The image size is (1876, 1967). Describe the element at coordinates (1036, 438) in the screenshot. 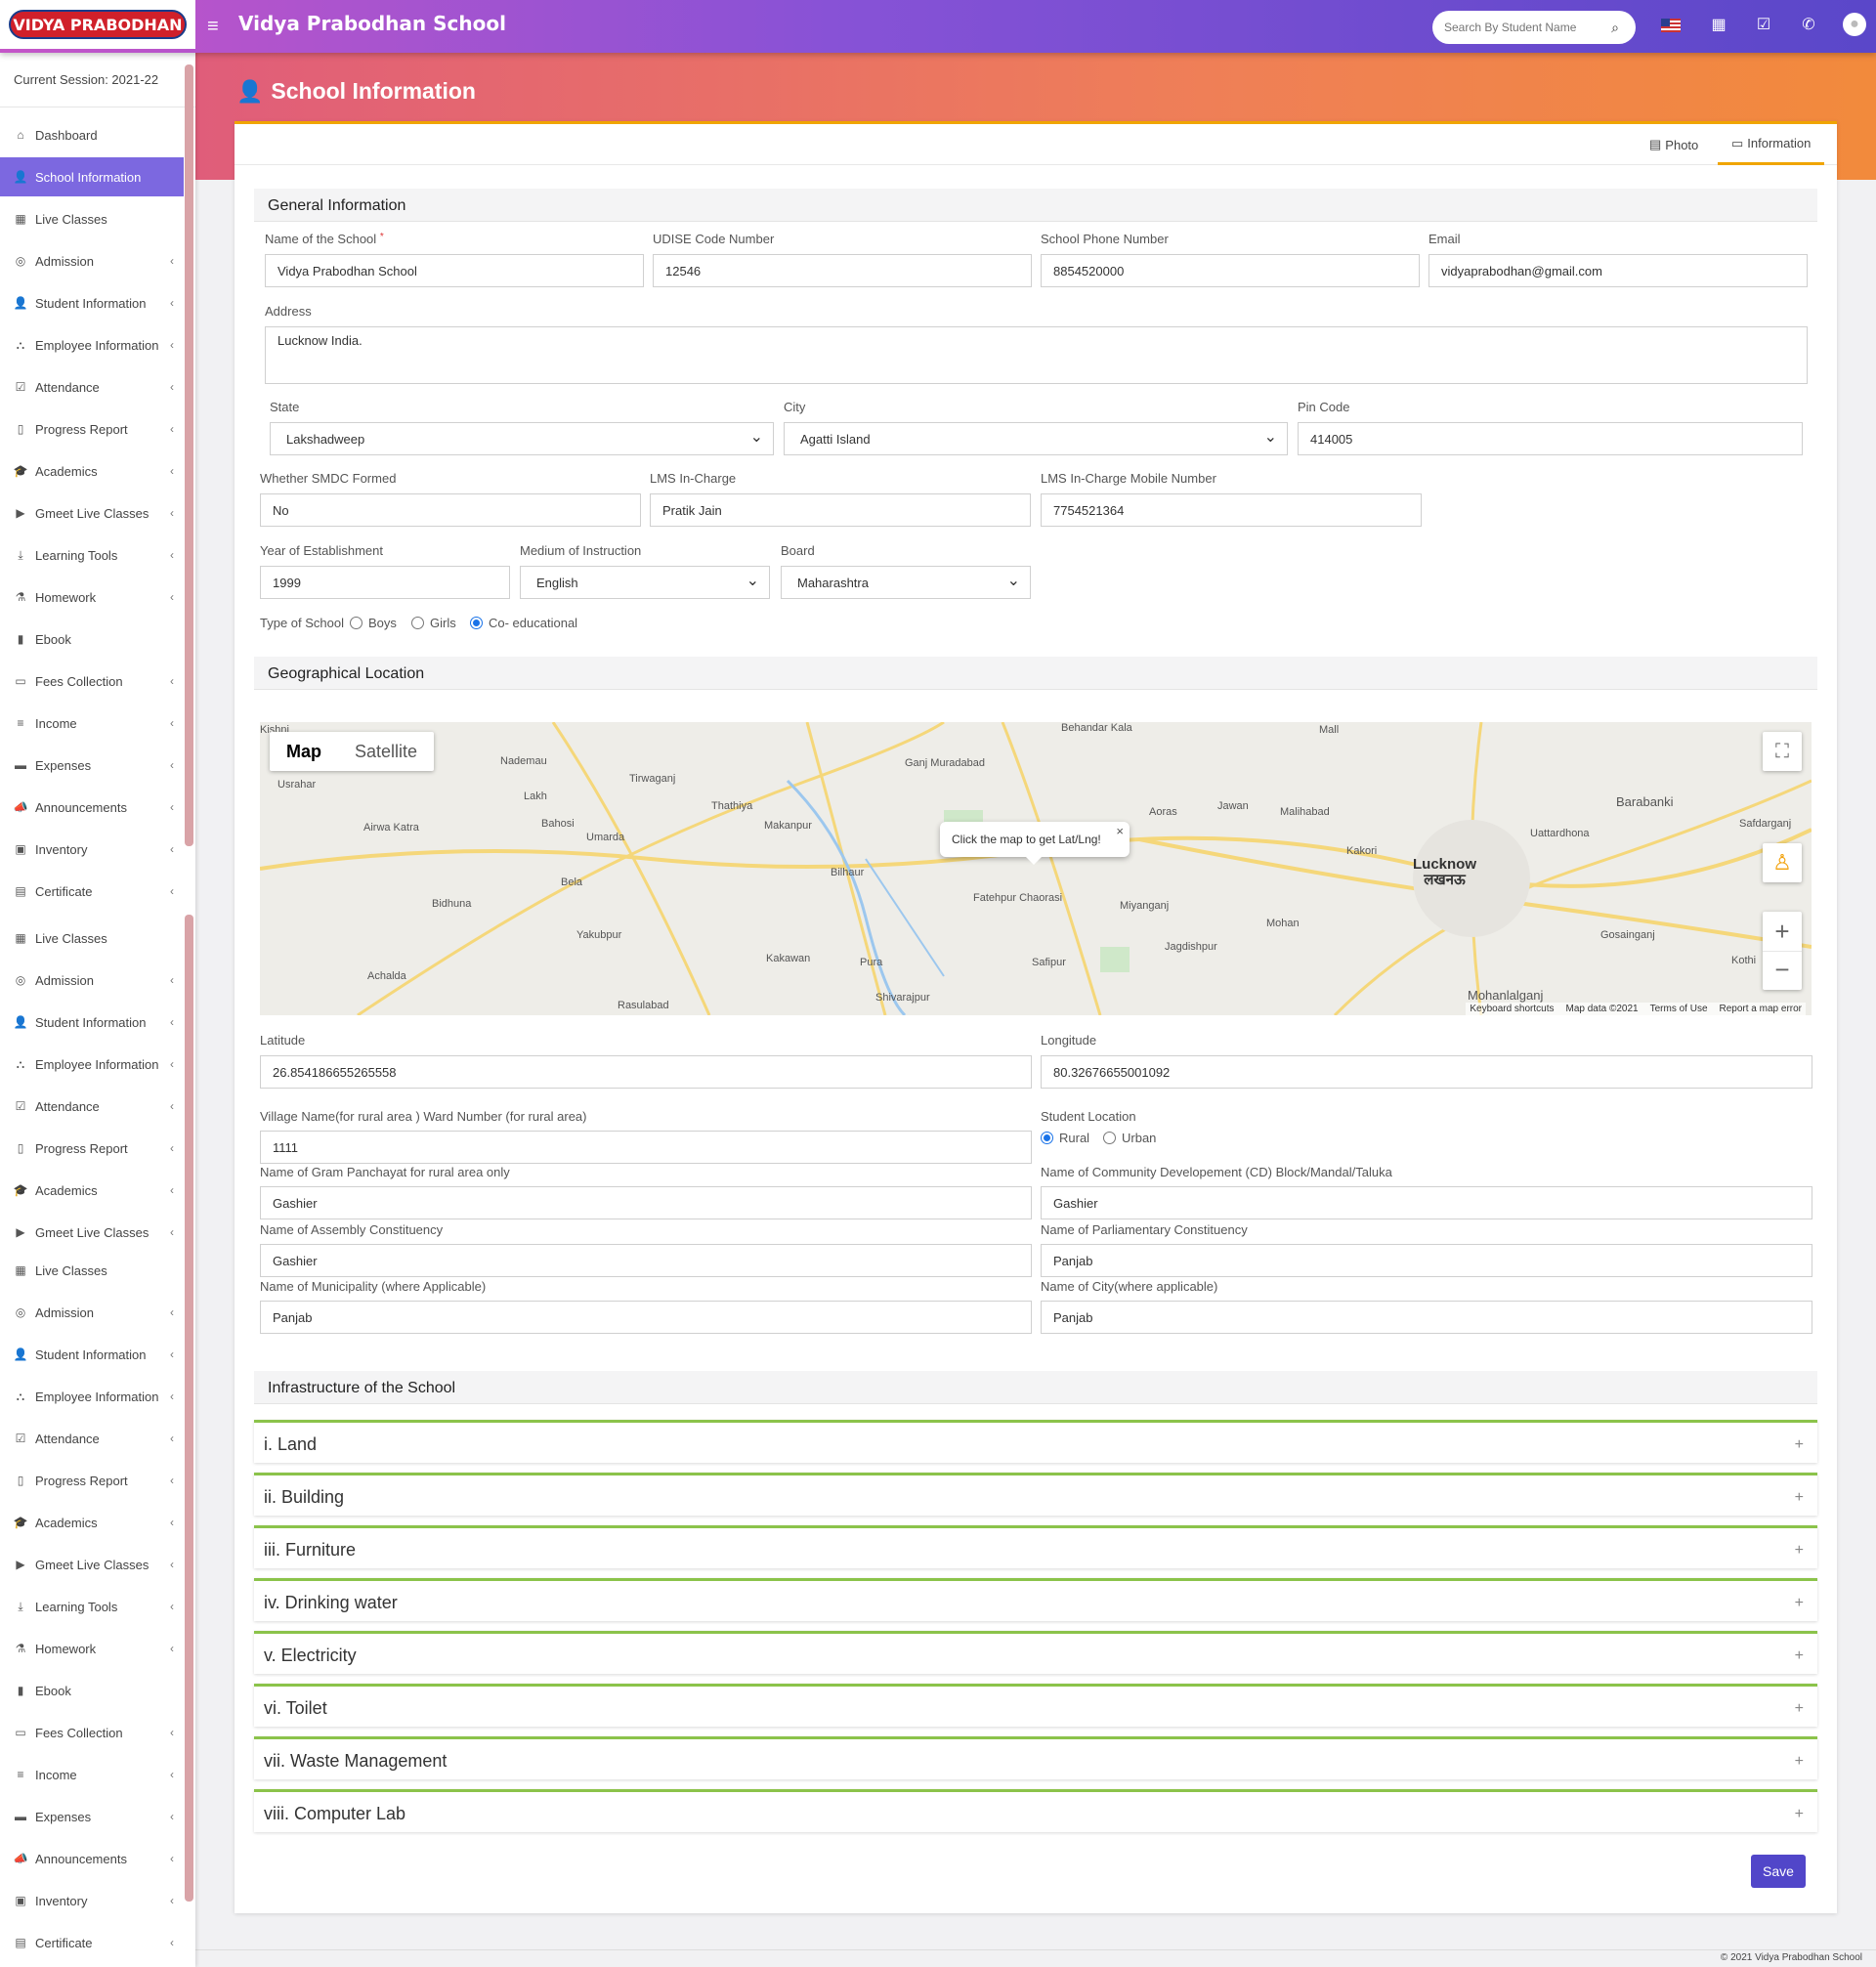

I see `city-select: Agatti Island` at that location.